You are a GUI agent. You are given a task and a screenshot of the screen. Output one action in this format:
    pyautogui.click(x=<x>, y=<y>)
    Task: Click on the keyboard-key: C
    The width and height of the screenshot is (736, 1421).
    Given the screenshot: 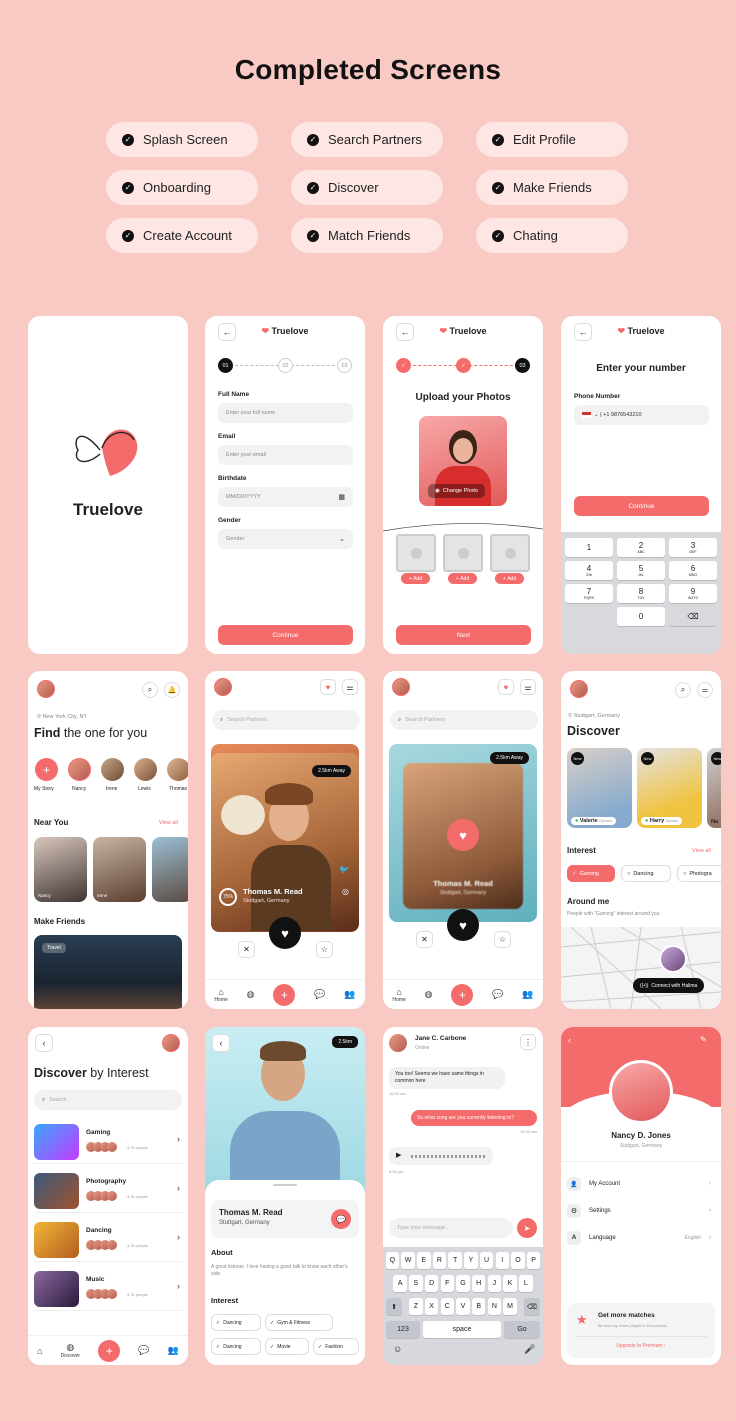 What is the action you would take?
    pyautogui.click(x=447, y=1306)
    